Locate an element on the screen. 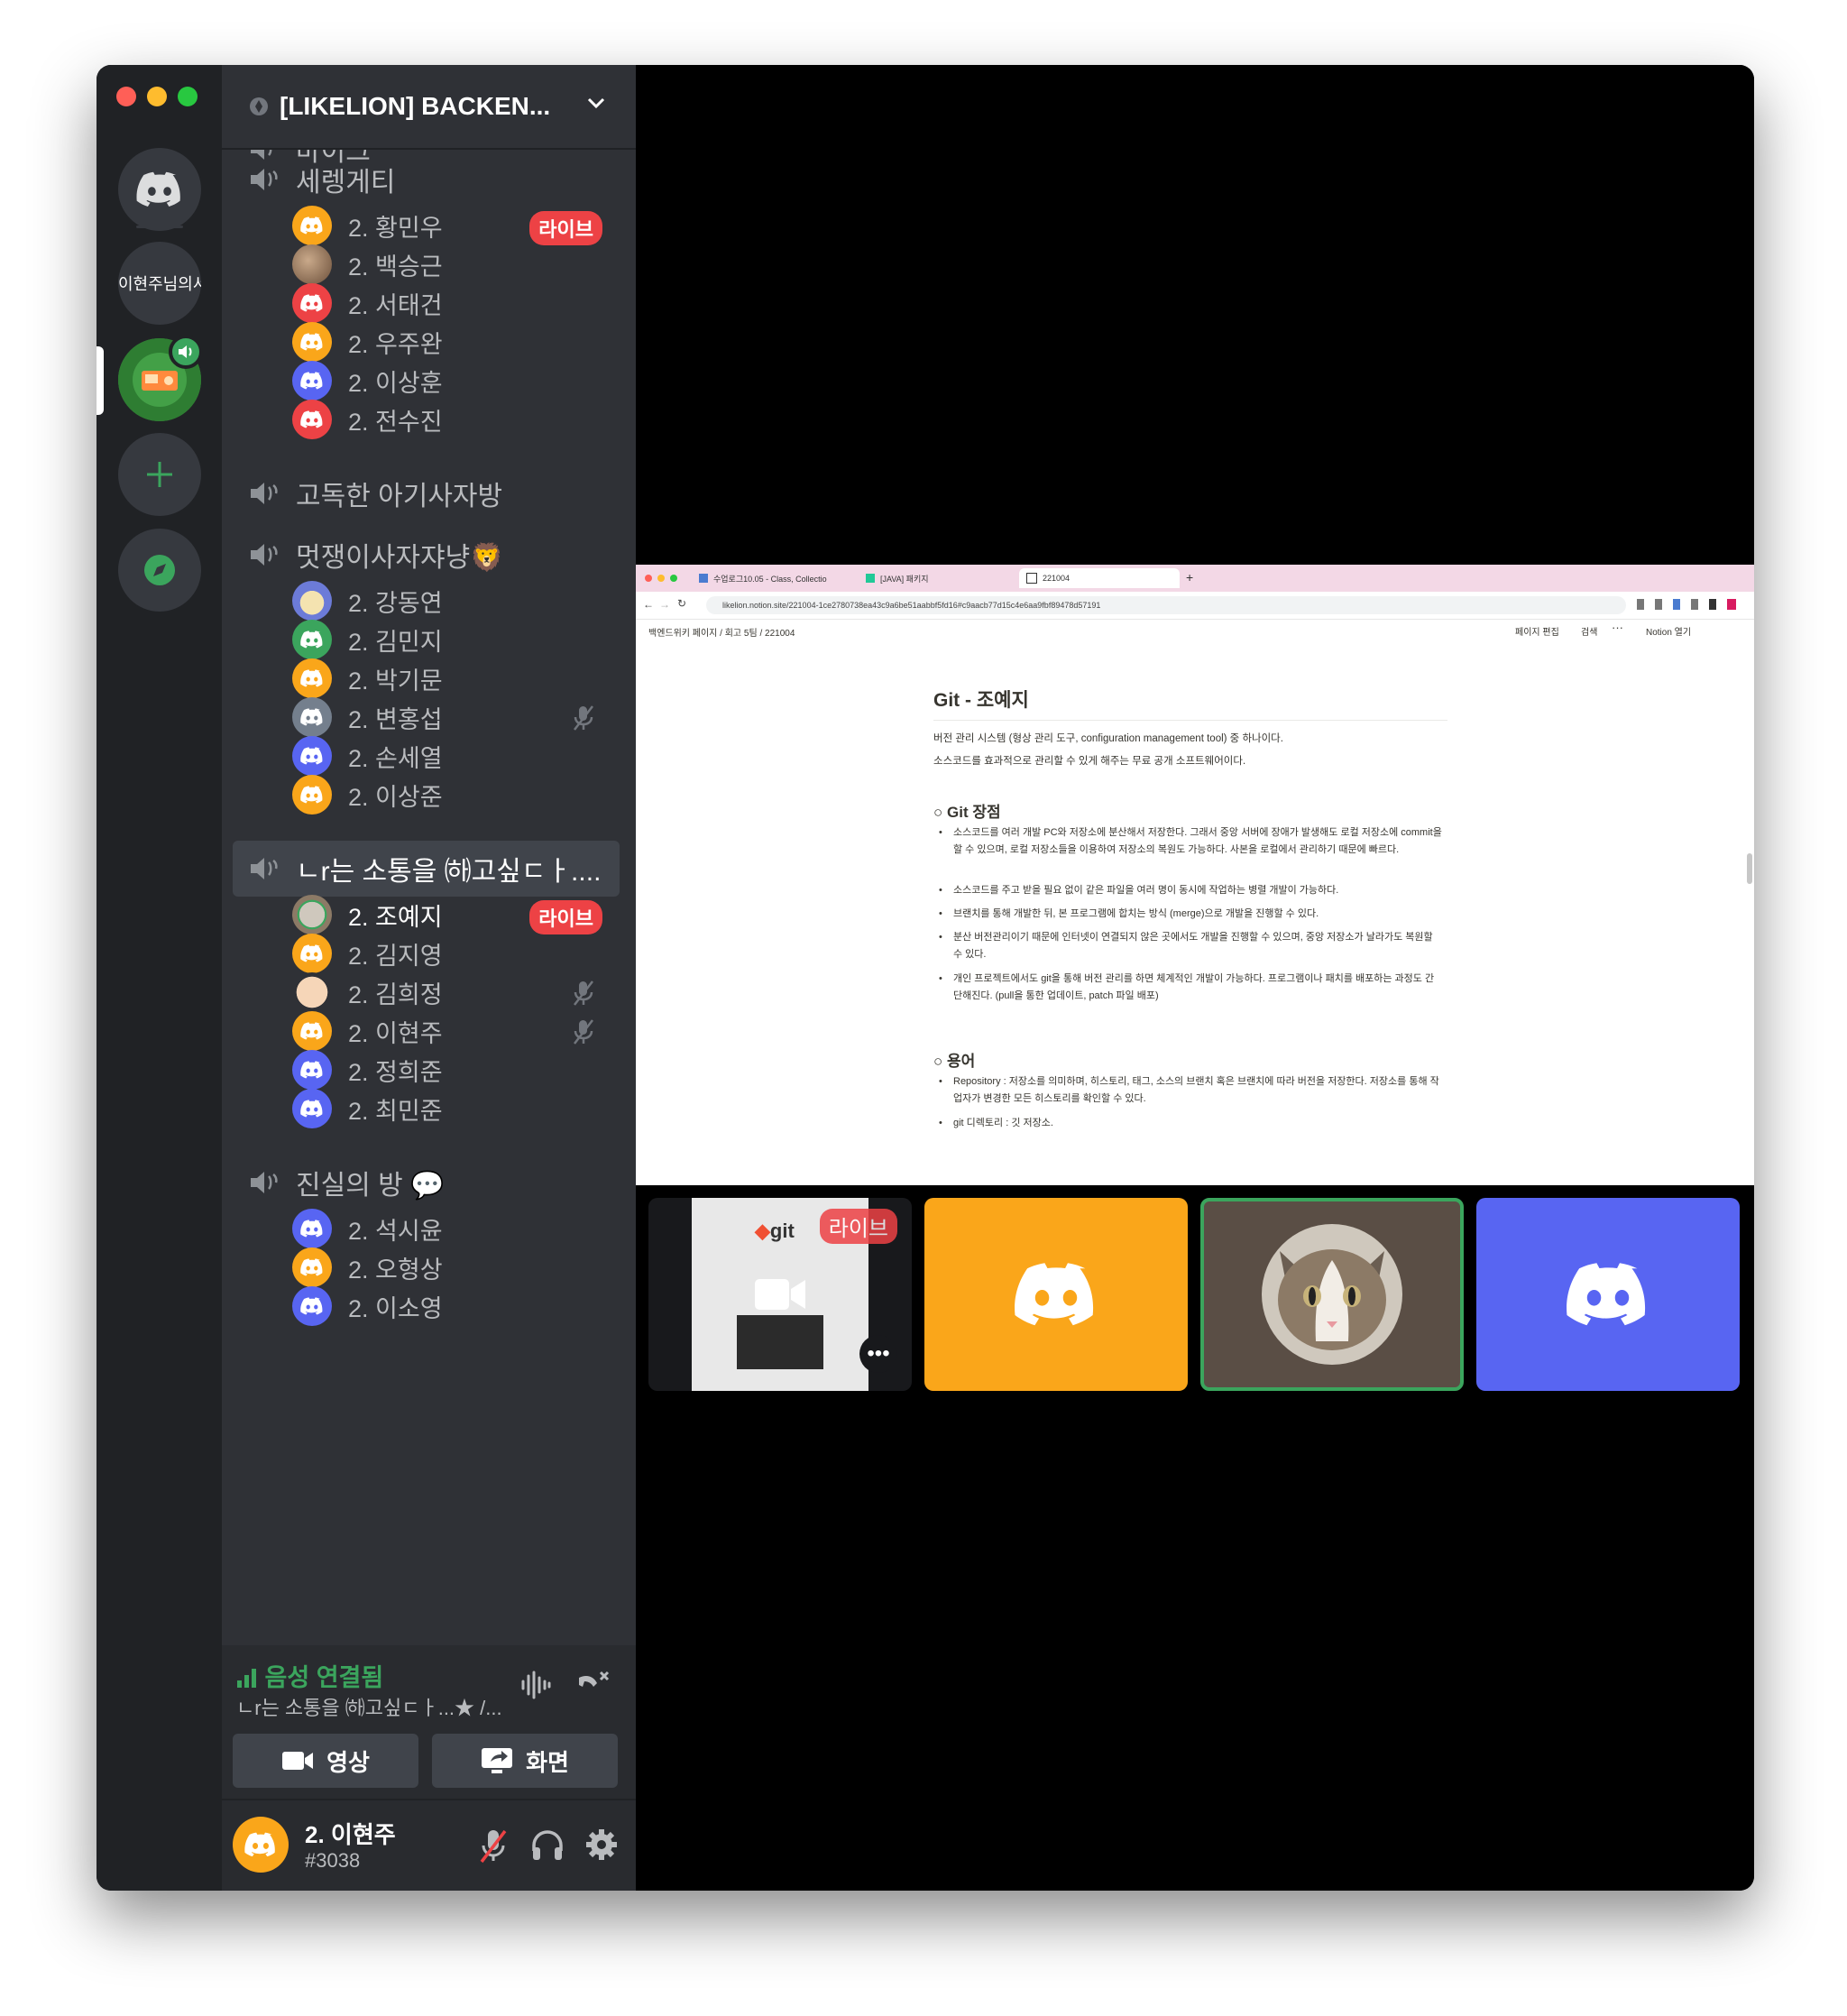 This screenshot has width=1847, height=2016. voice-user: 2. 이소영 is located at coordinates (454, 1306).